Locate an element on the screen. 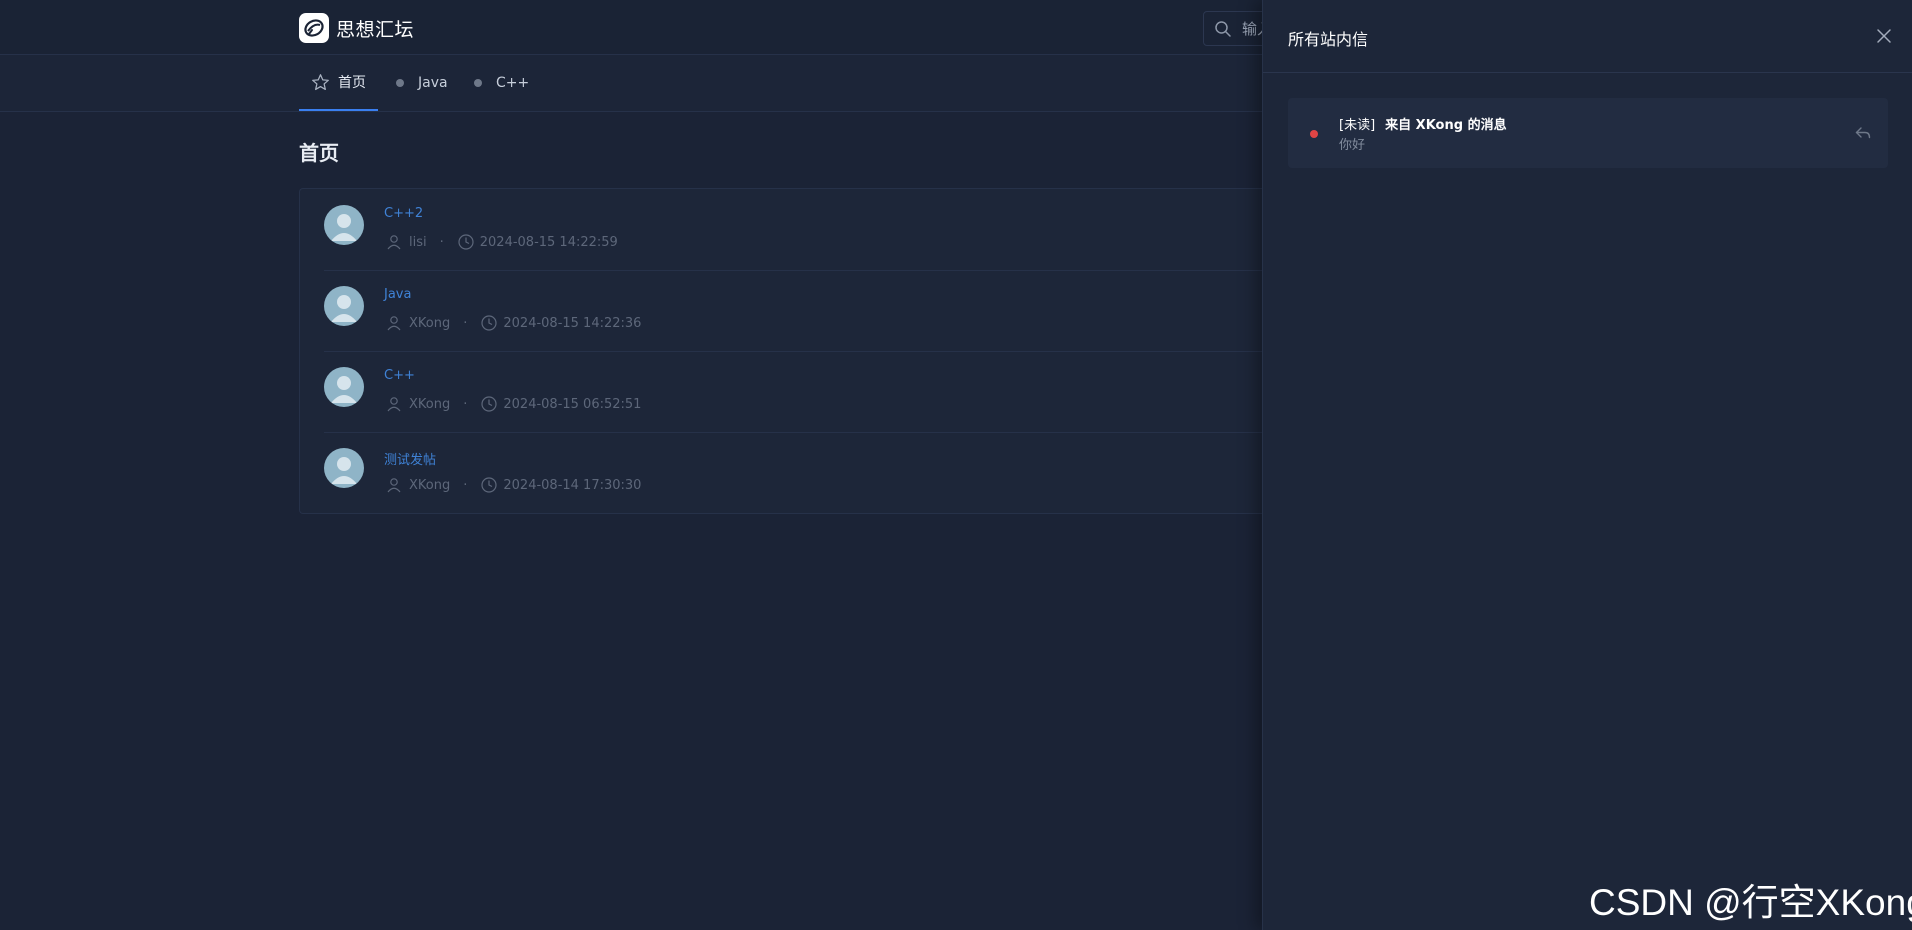 The width and height of the screenshot is (1912, 930). post-meta: lisi · 2024-08-15 14:22:59 is located at coordinates (502, 242).